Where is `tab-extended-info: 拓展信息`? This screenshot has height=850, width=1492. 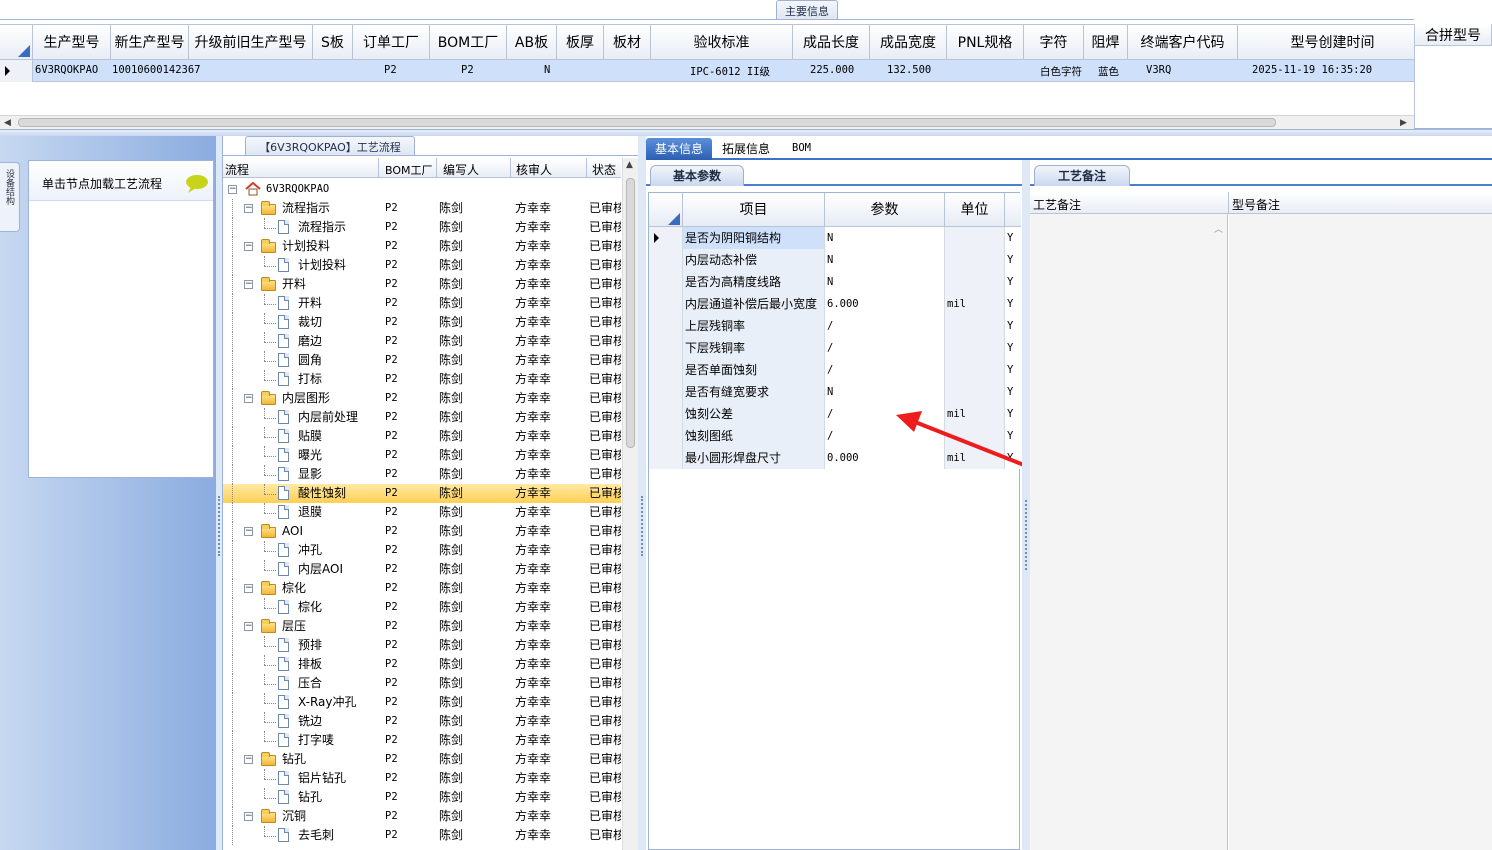
tab-extended-info: 拓展信息 is located at coordinates (746, 148).